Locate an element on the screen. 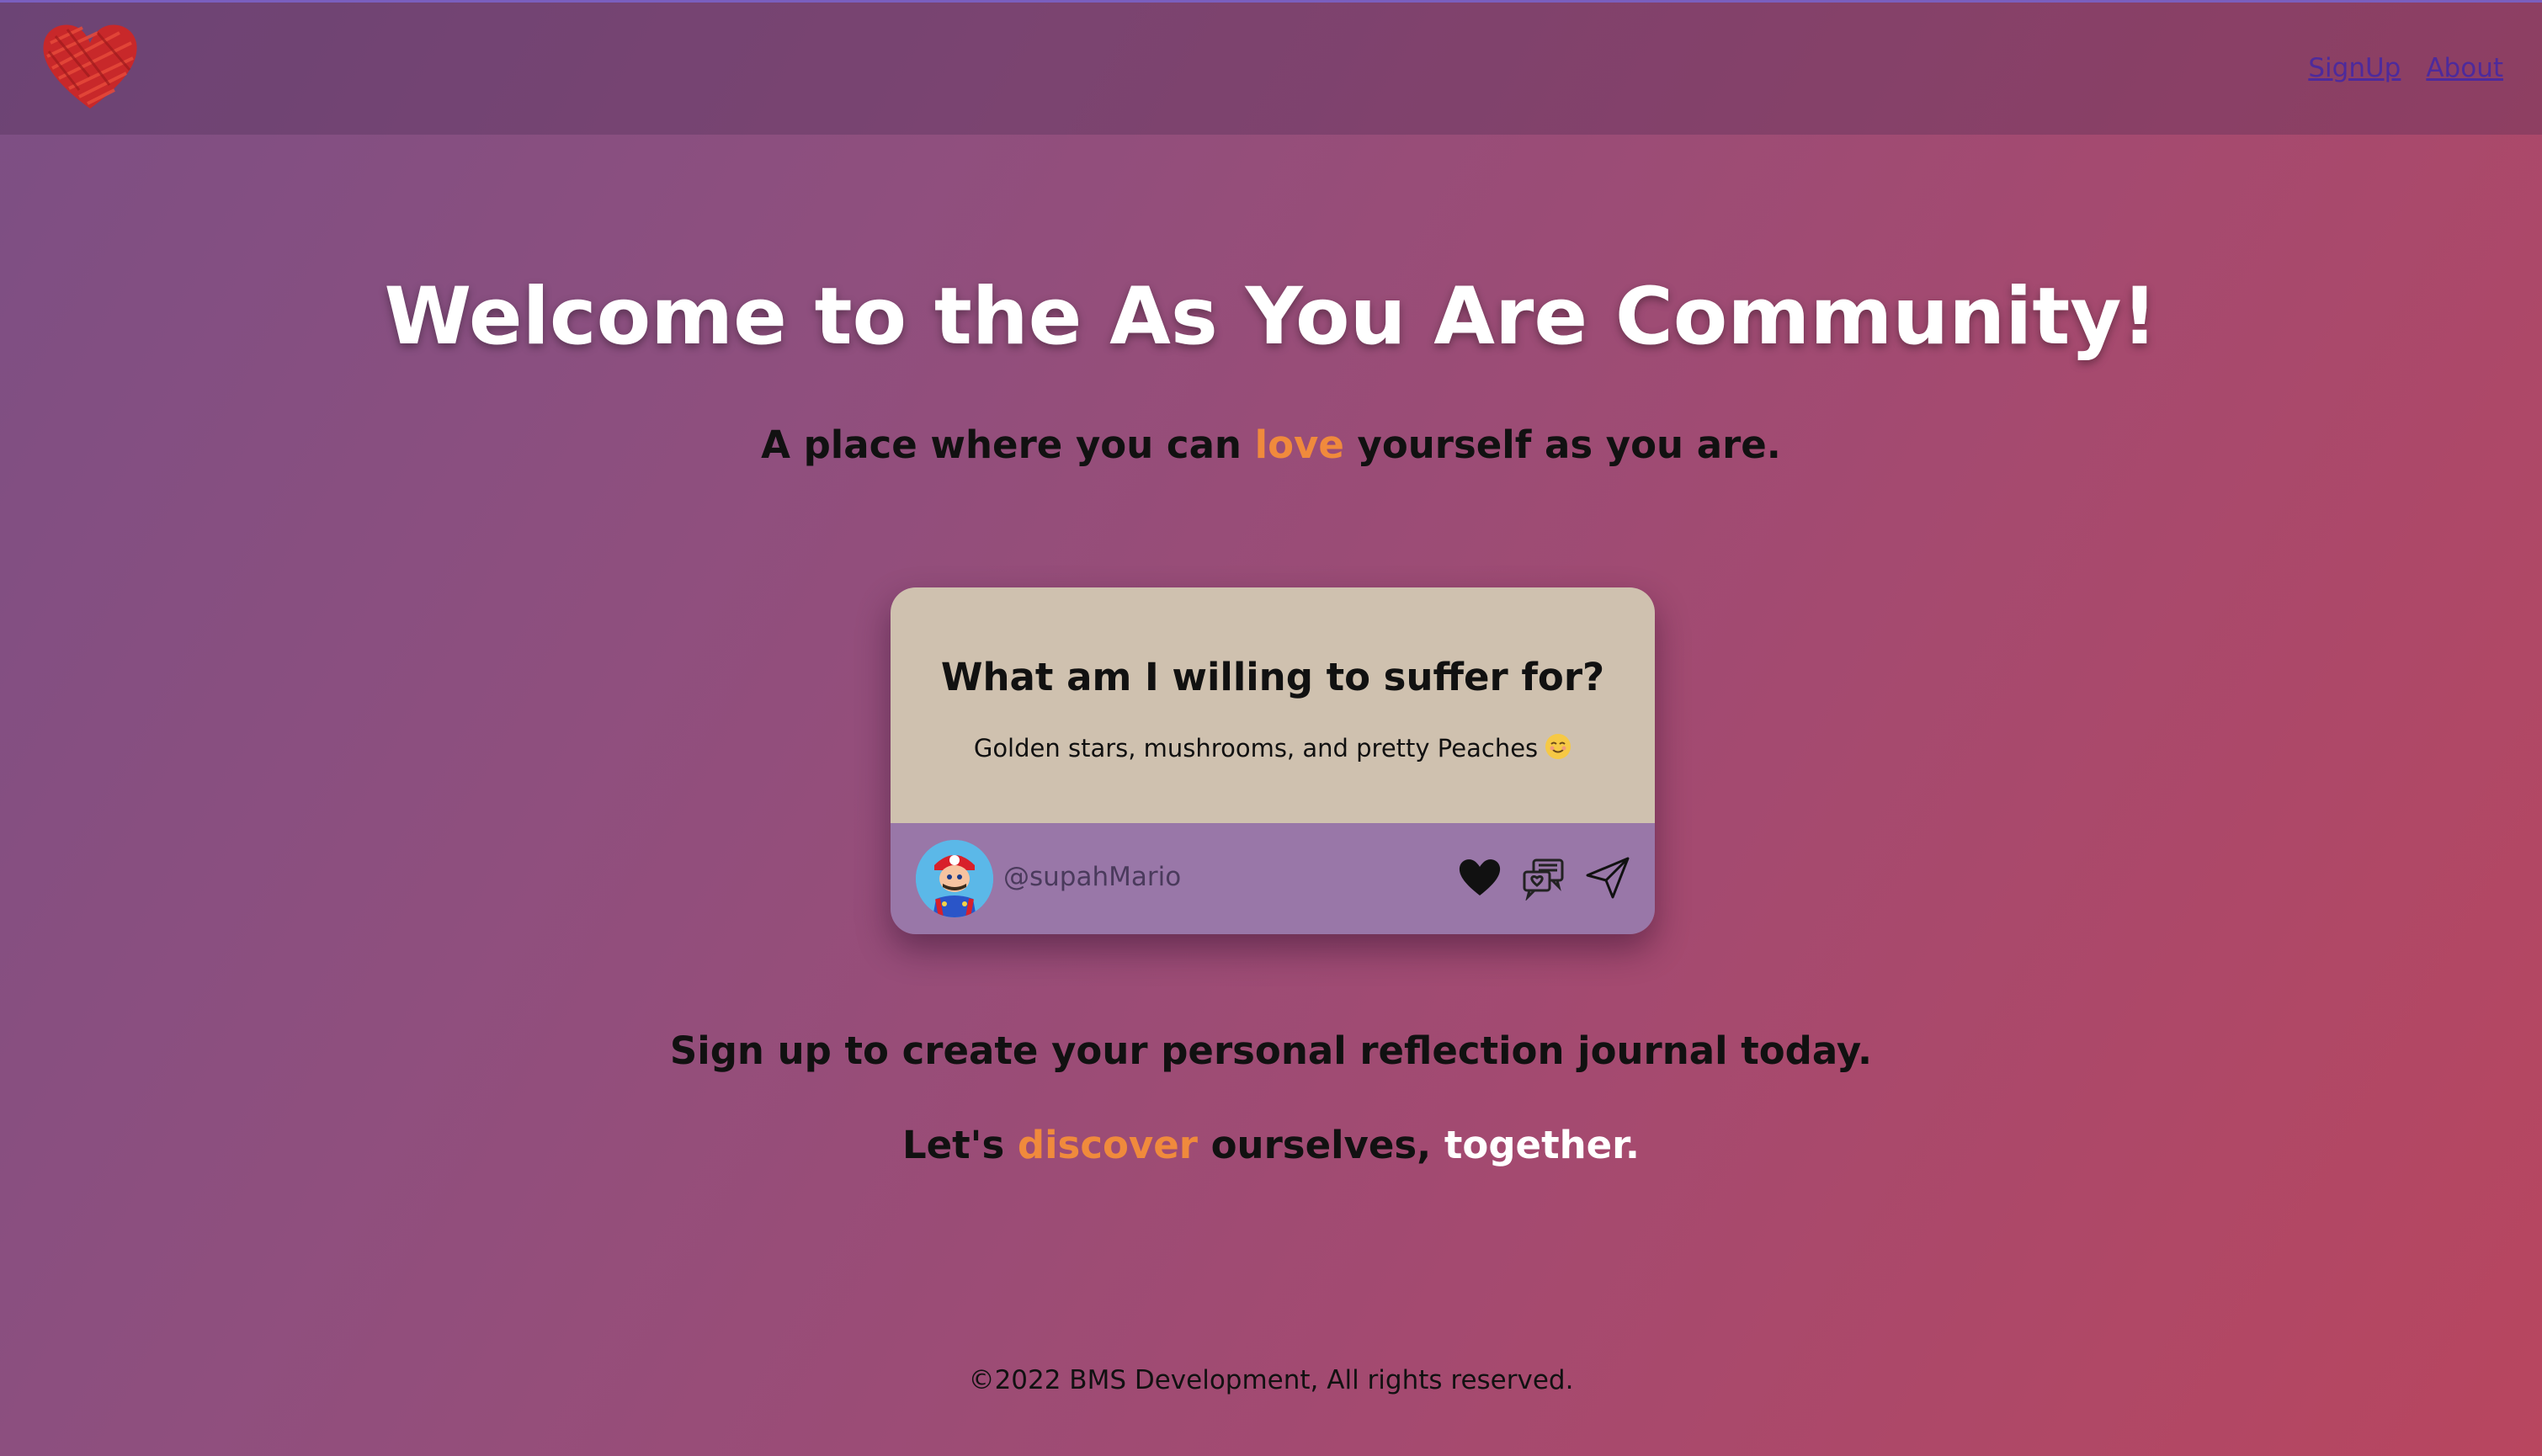  top-navbar: SignUp About is located at coordinates (1271, 69).